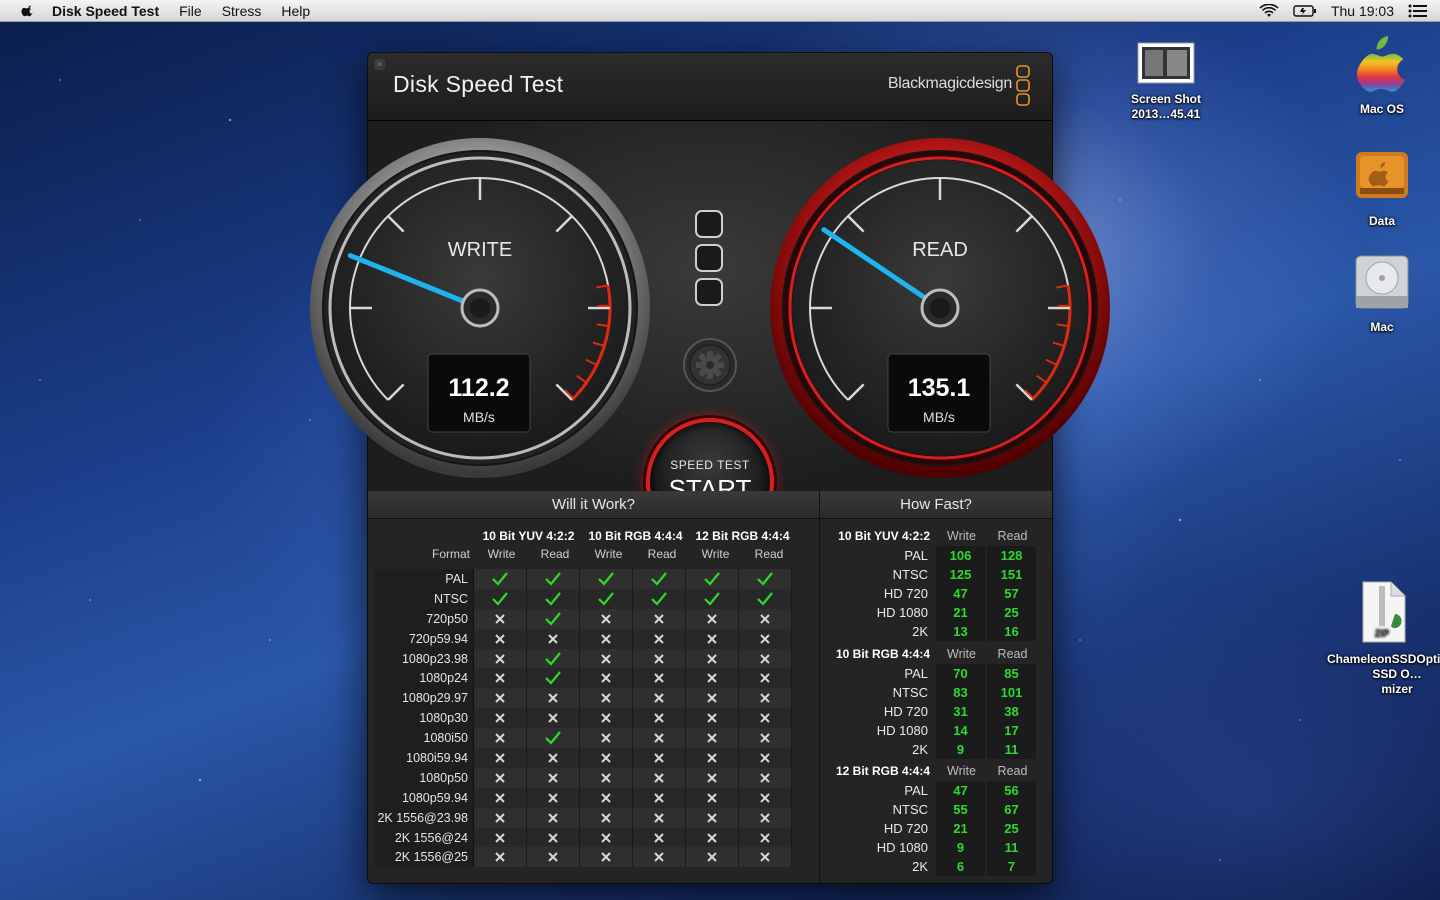  I want to click on gauge-unit: MB/s, so click(939, 417).